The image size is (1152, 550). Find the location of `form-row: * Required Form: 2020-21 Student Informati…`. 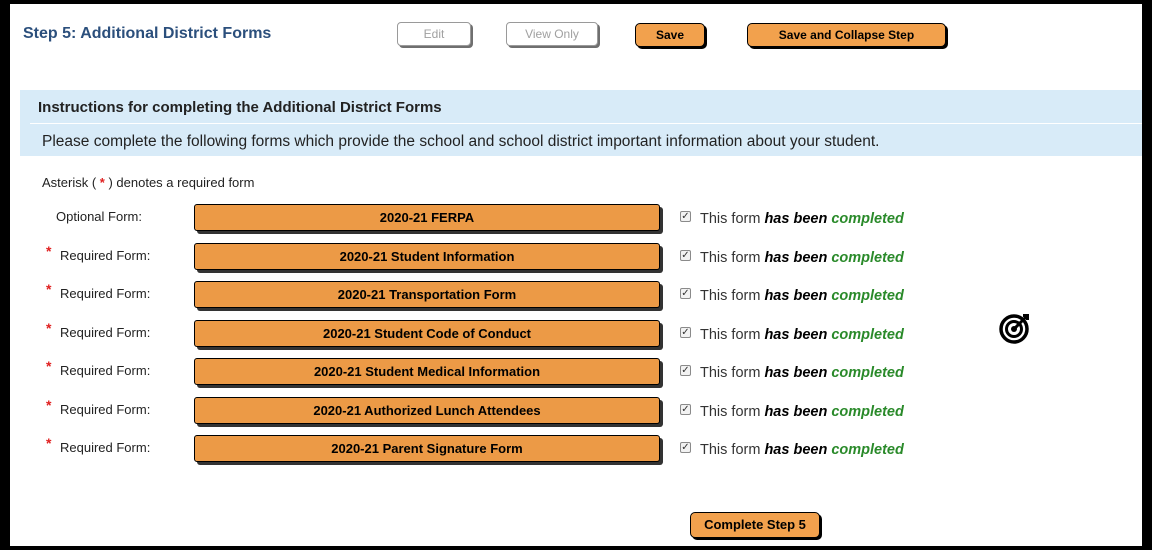

form-row: * Required Form: 2020-21 Student Informati… is located at coordinates (576, 257).